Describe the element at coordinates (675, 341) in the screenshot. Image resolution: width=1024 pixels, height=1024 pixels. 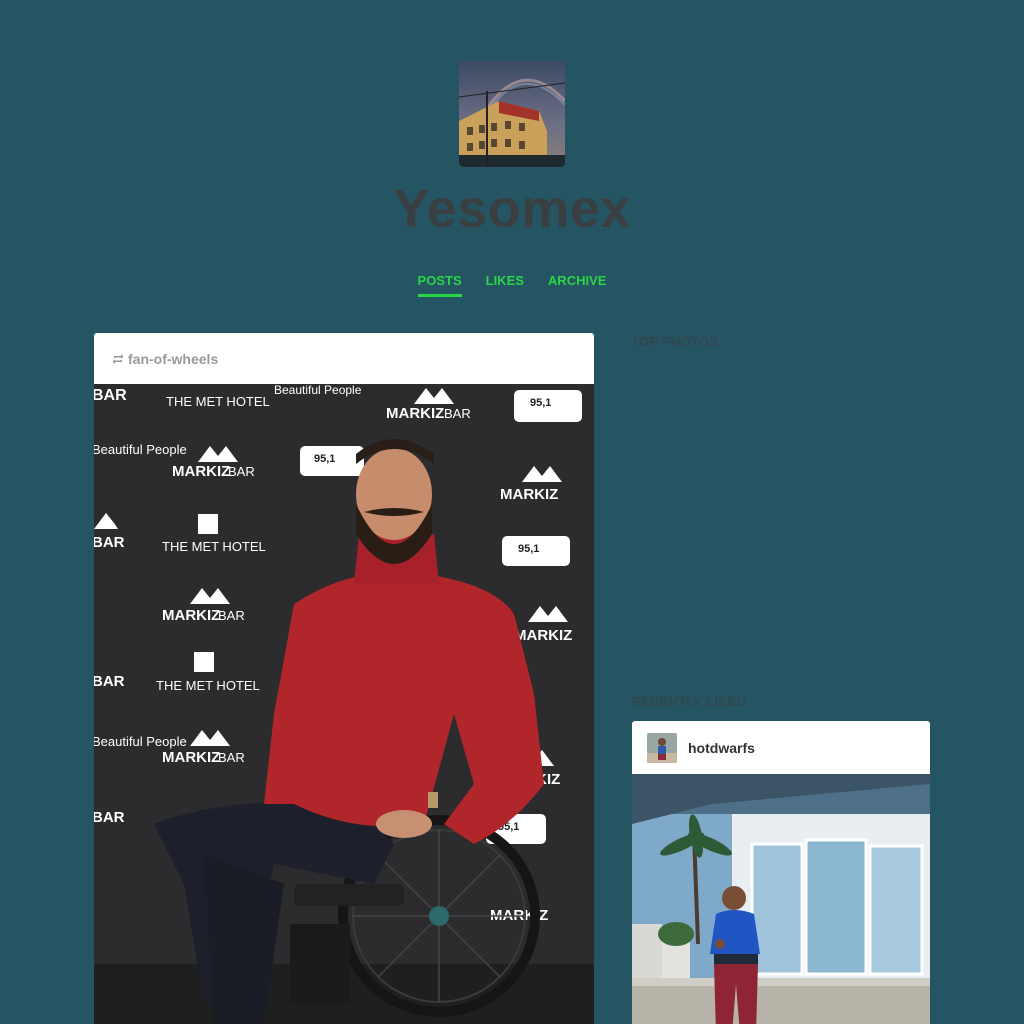
I see `top-photos-heading: TOP PHOTOS` at that location.